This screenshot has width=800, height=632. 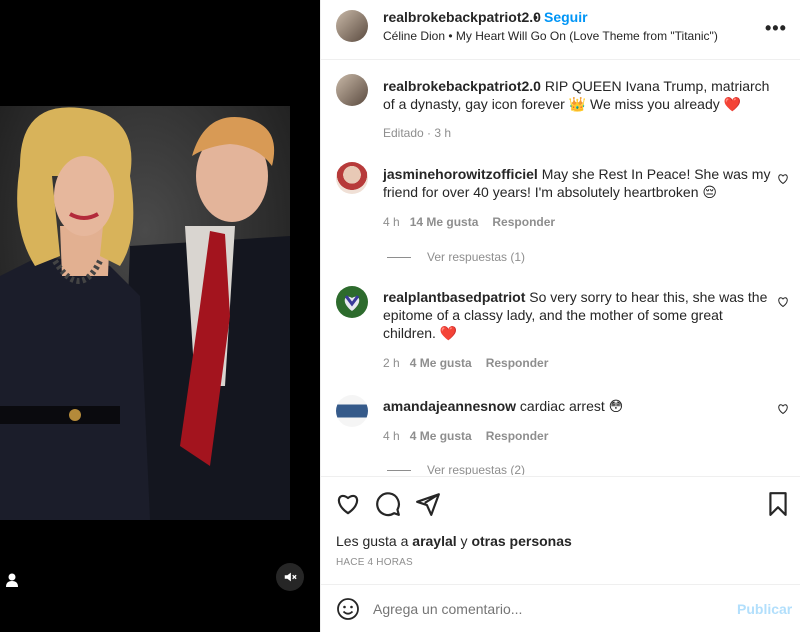 I want to click on view-replies-label: Ver respuestas (1), so click(x=476, y=257).